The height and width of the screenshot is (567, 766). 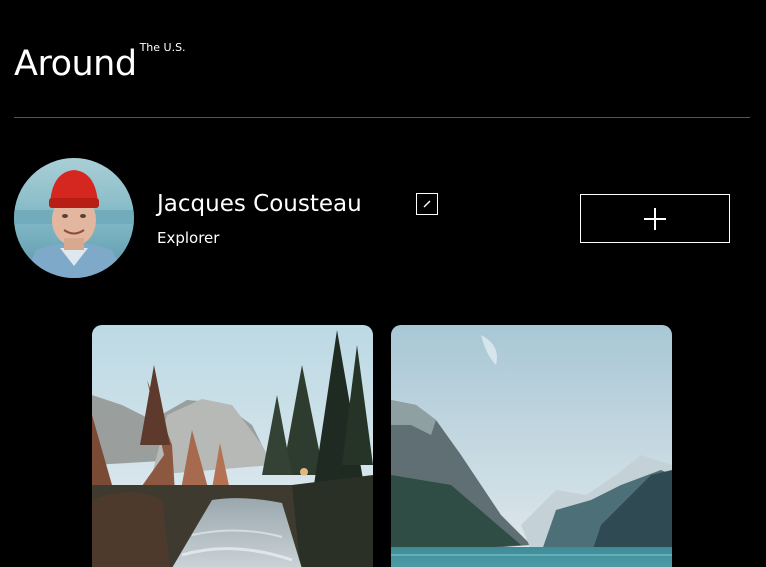 I want to click on profile-job: Explorer, so click(x=188, y=238).